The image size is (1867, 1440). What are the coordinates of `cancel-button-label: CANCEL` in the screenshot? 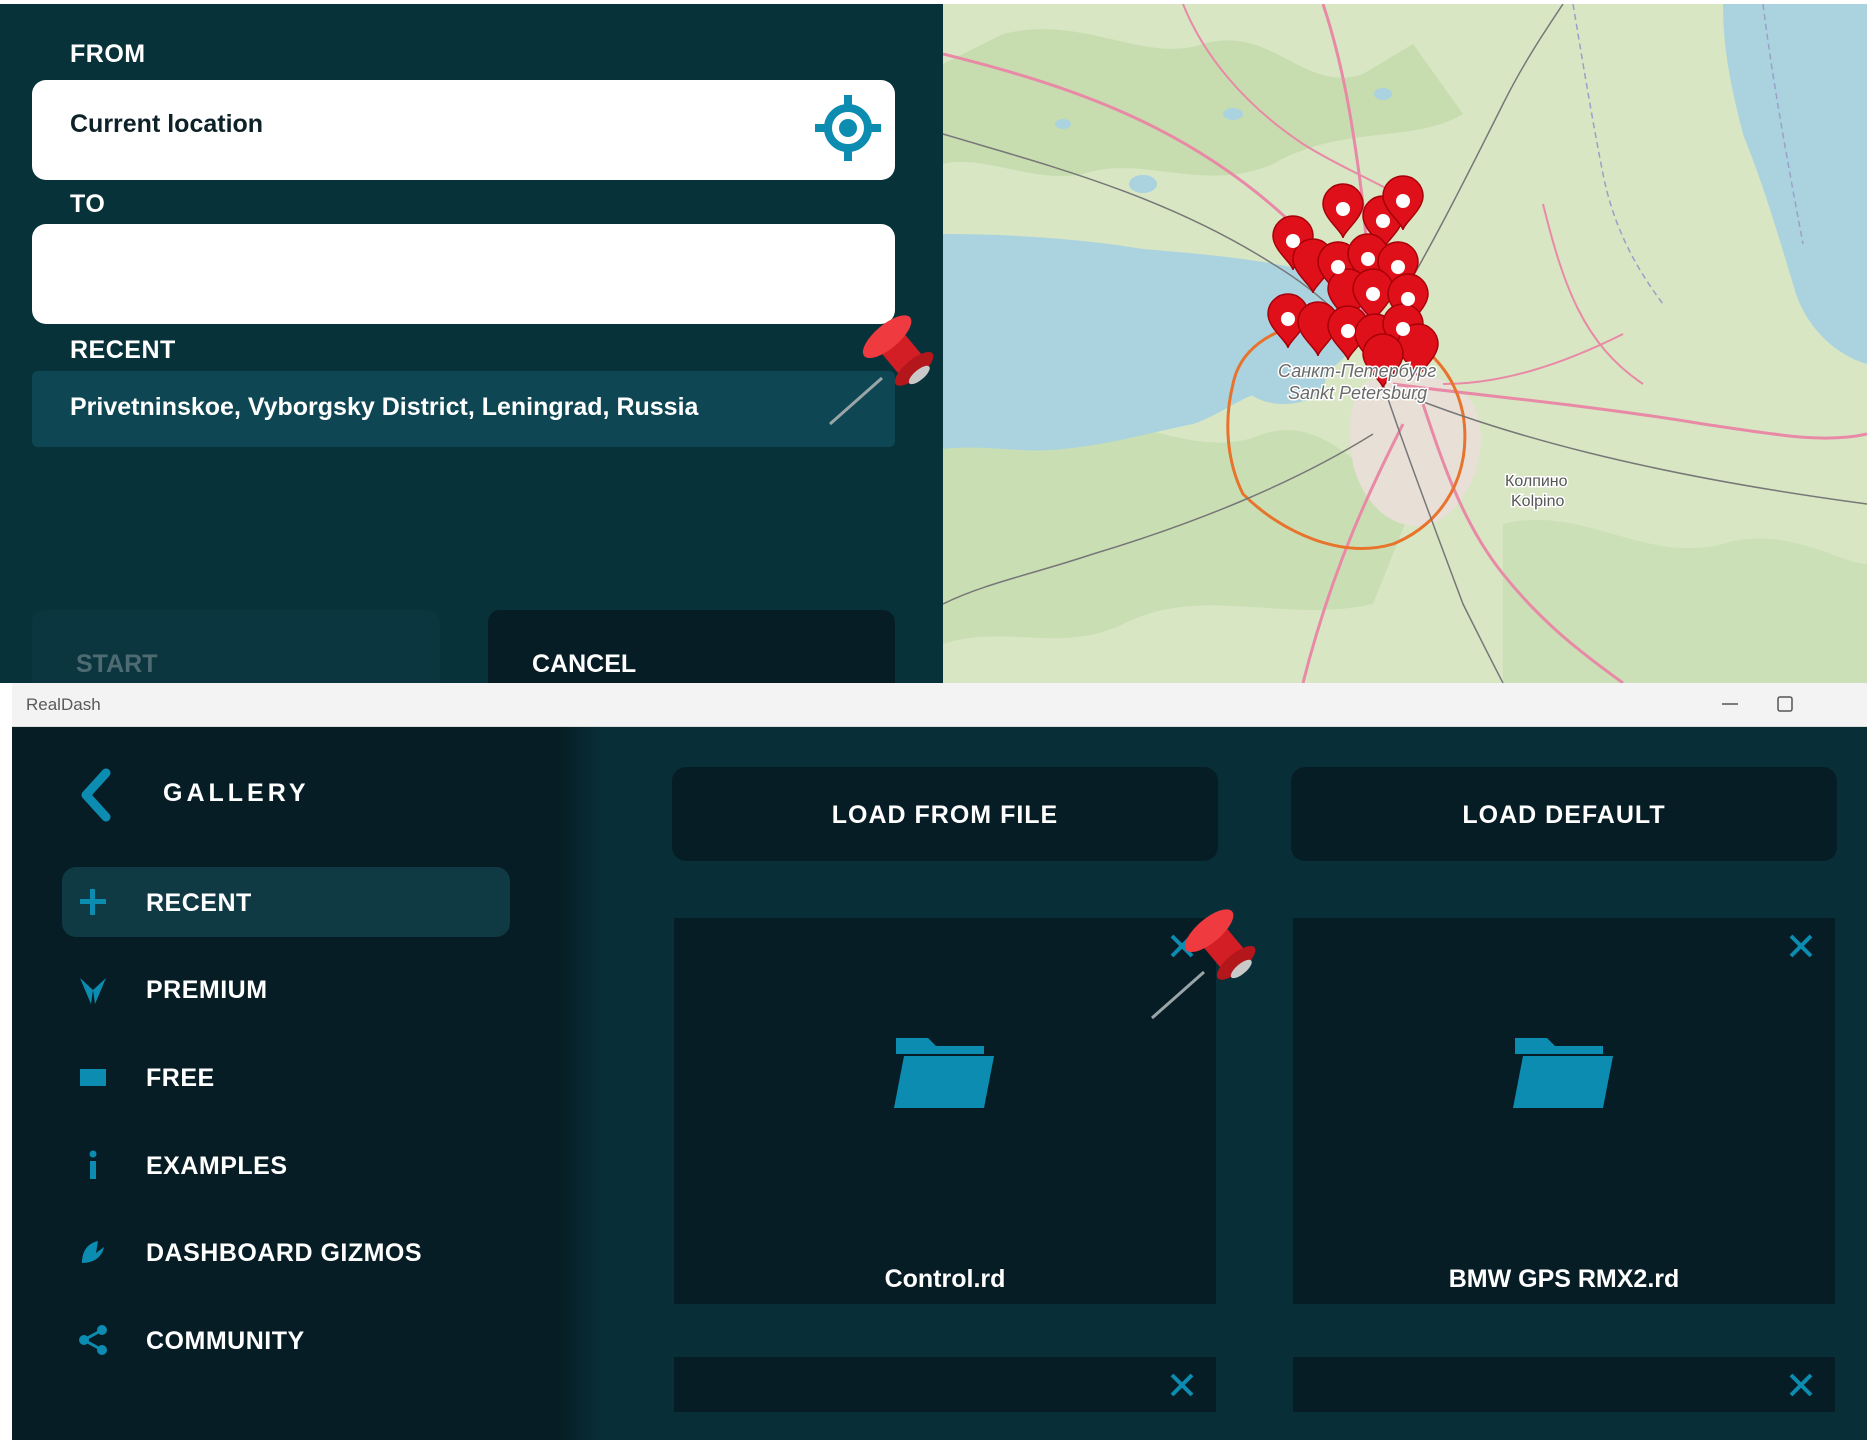 It's located at (584, 664).